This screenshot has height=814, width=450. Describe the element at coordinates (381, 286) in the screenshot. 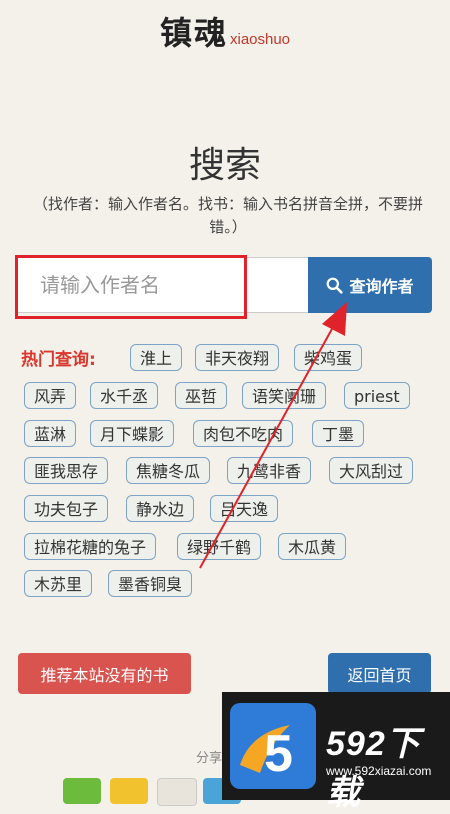

I see `search-button-label: 查询作者` at that location.